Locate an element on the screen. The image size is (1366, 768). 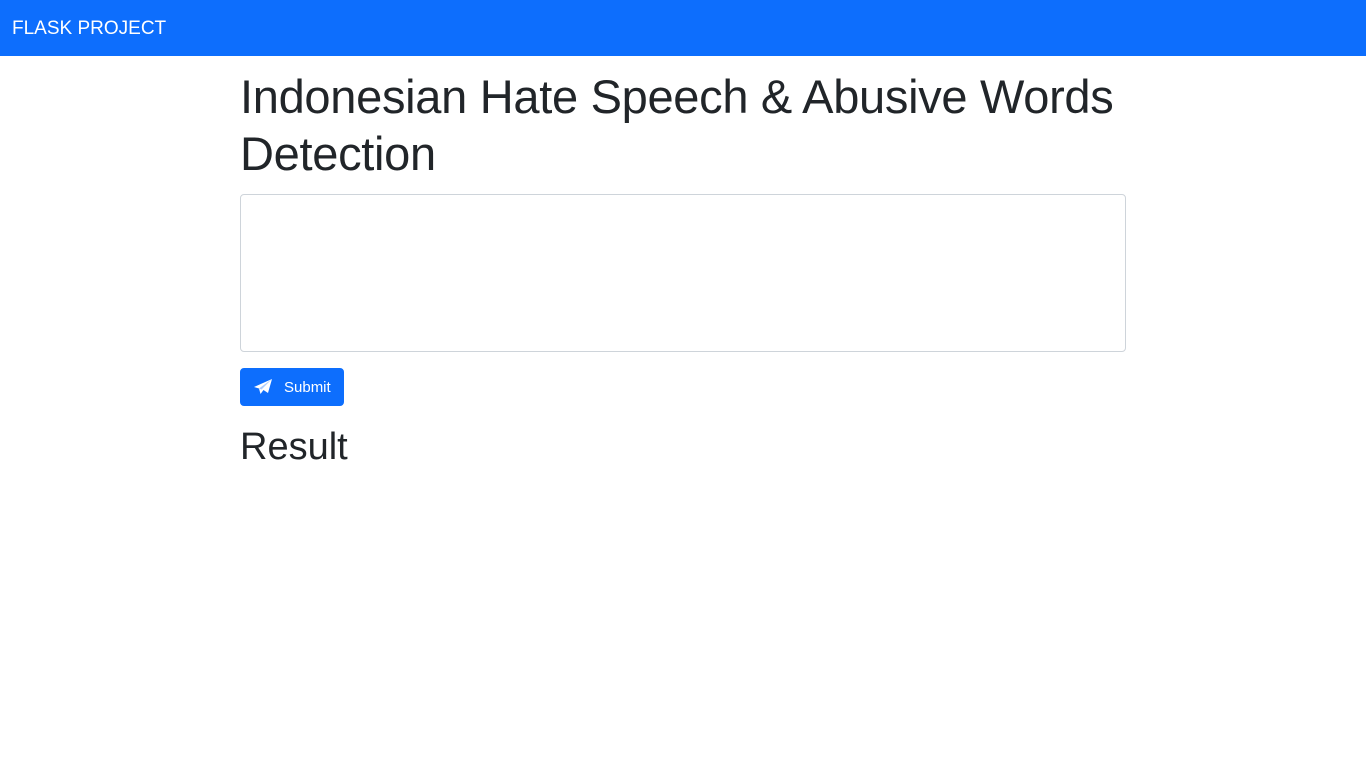
submit-button: Submit is located at coordinates (292, 387).